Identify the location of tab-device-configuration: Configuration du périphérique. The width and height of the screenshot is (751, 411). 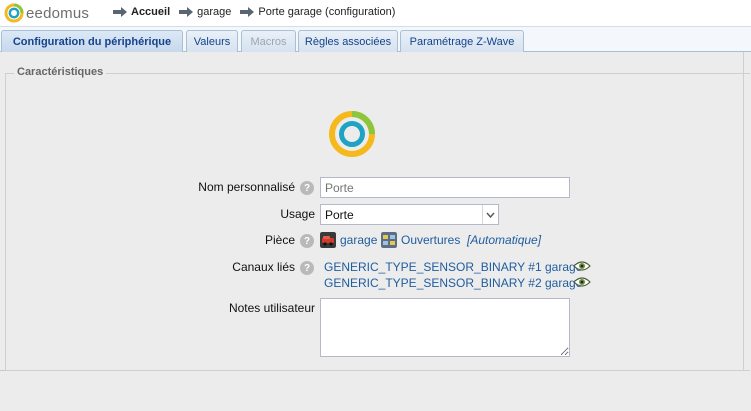
(92, 41).